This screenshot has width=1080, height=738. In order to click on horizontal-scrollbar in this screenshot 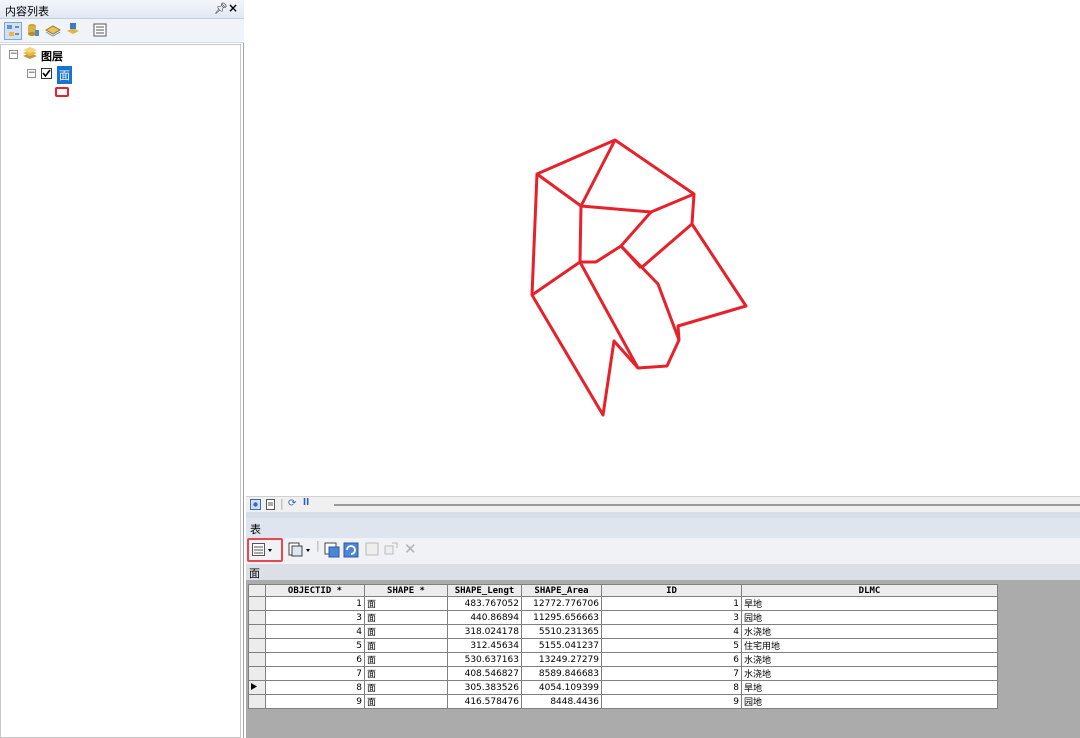, I will do `click(707, 505)`.